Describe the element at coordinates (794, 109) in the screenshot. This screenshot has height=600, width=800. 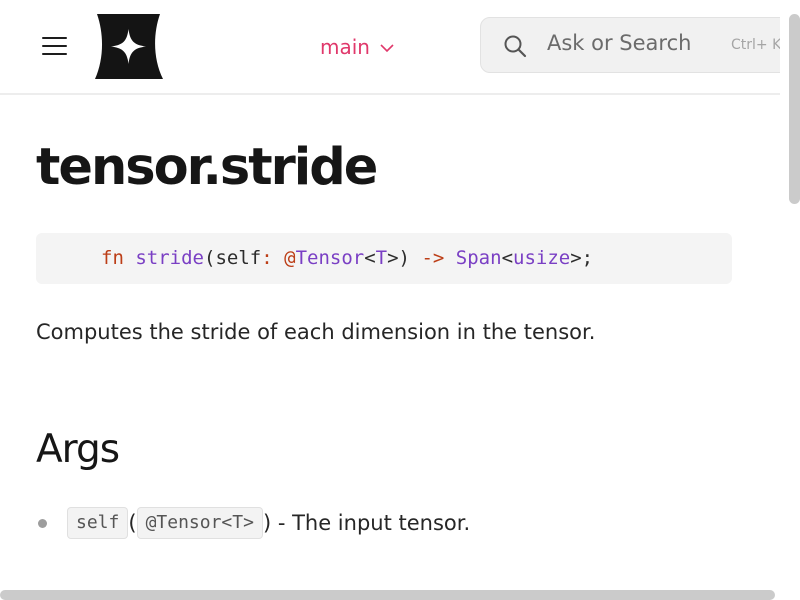
I see `vertical-scrollbar-thumb` at that location.